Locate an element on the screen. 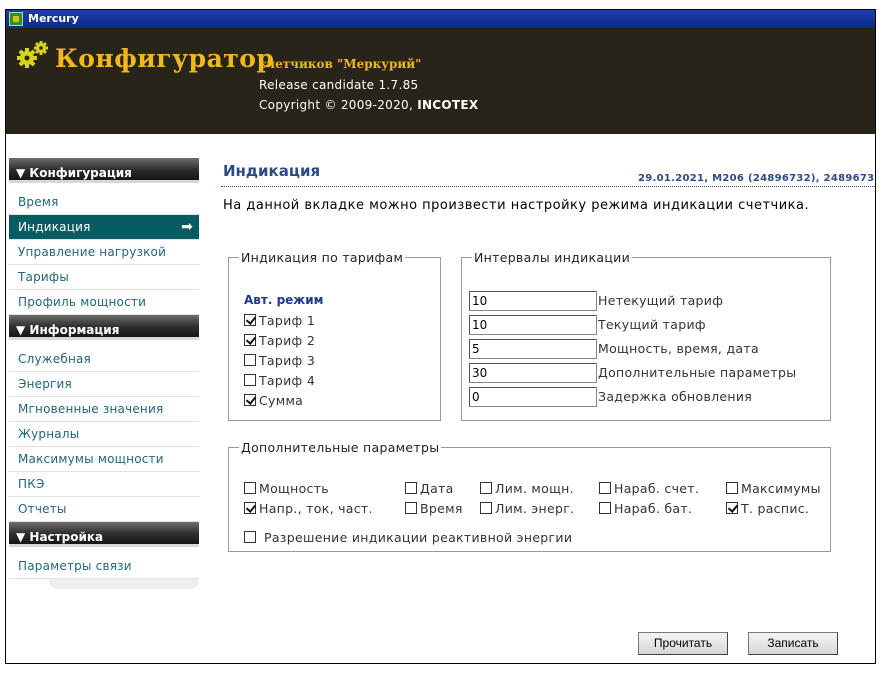 The height and width of the screenshot is (677, 887). time-checkbox: Время is located at coordinates (434, 509).